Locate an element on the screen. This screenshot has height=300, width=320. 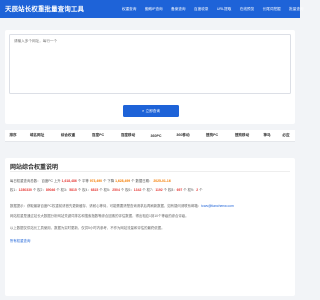
nav-spider-ip: 蜘蛛IP查询 is located at coordinates (154, 9).